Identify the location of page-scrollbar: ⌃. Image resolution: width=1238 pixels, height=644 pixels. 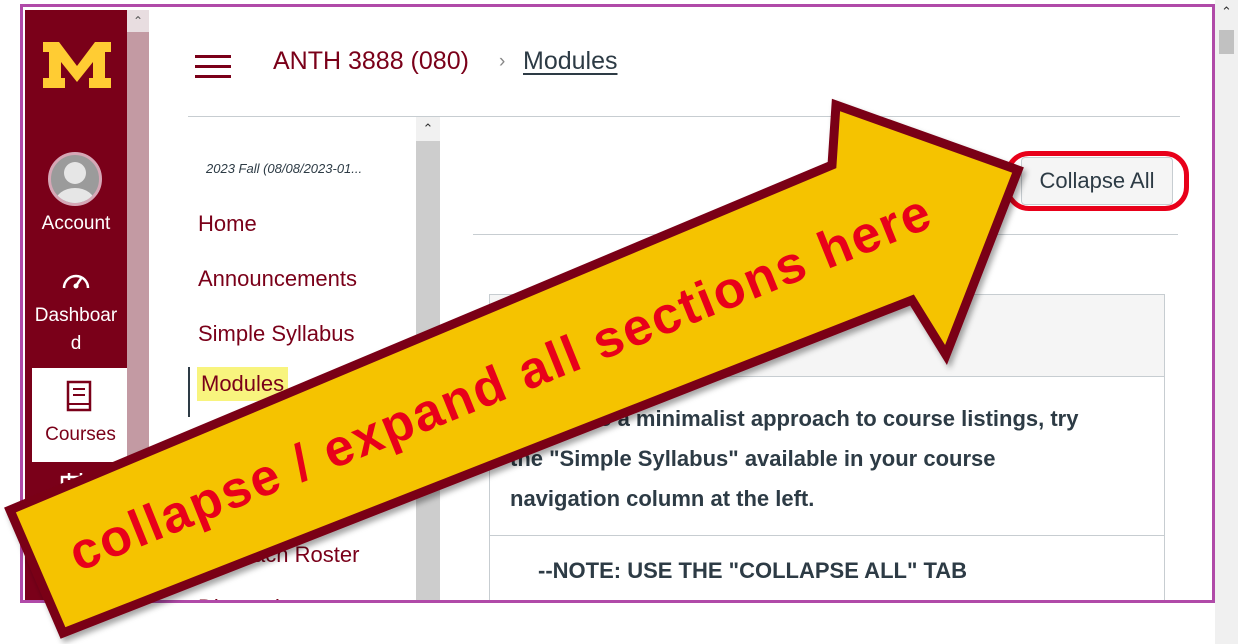
(1226, 322).